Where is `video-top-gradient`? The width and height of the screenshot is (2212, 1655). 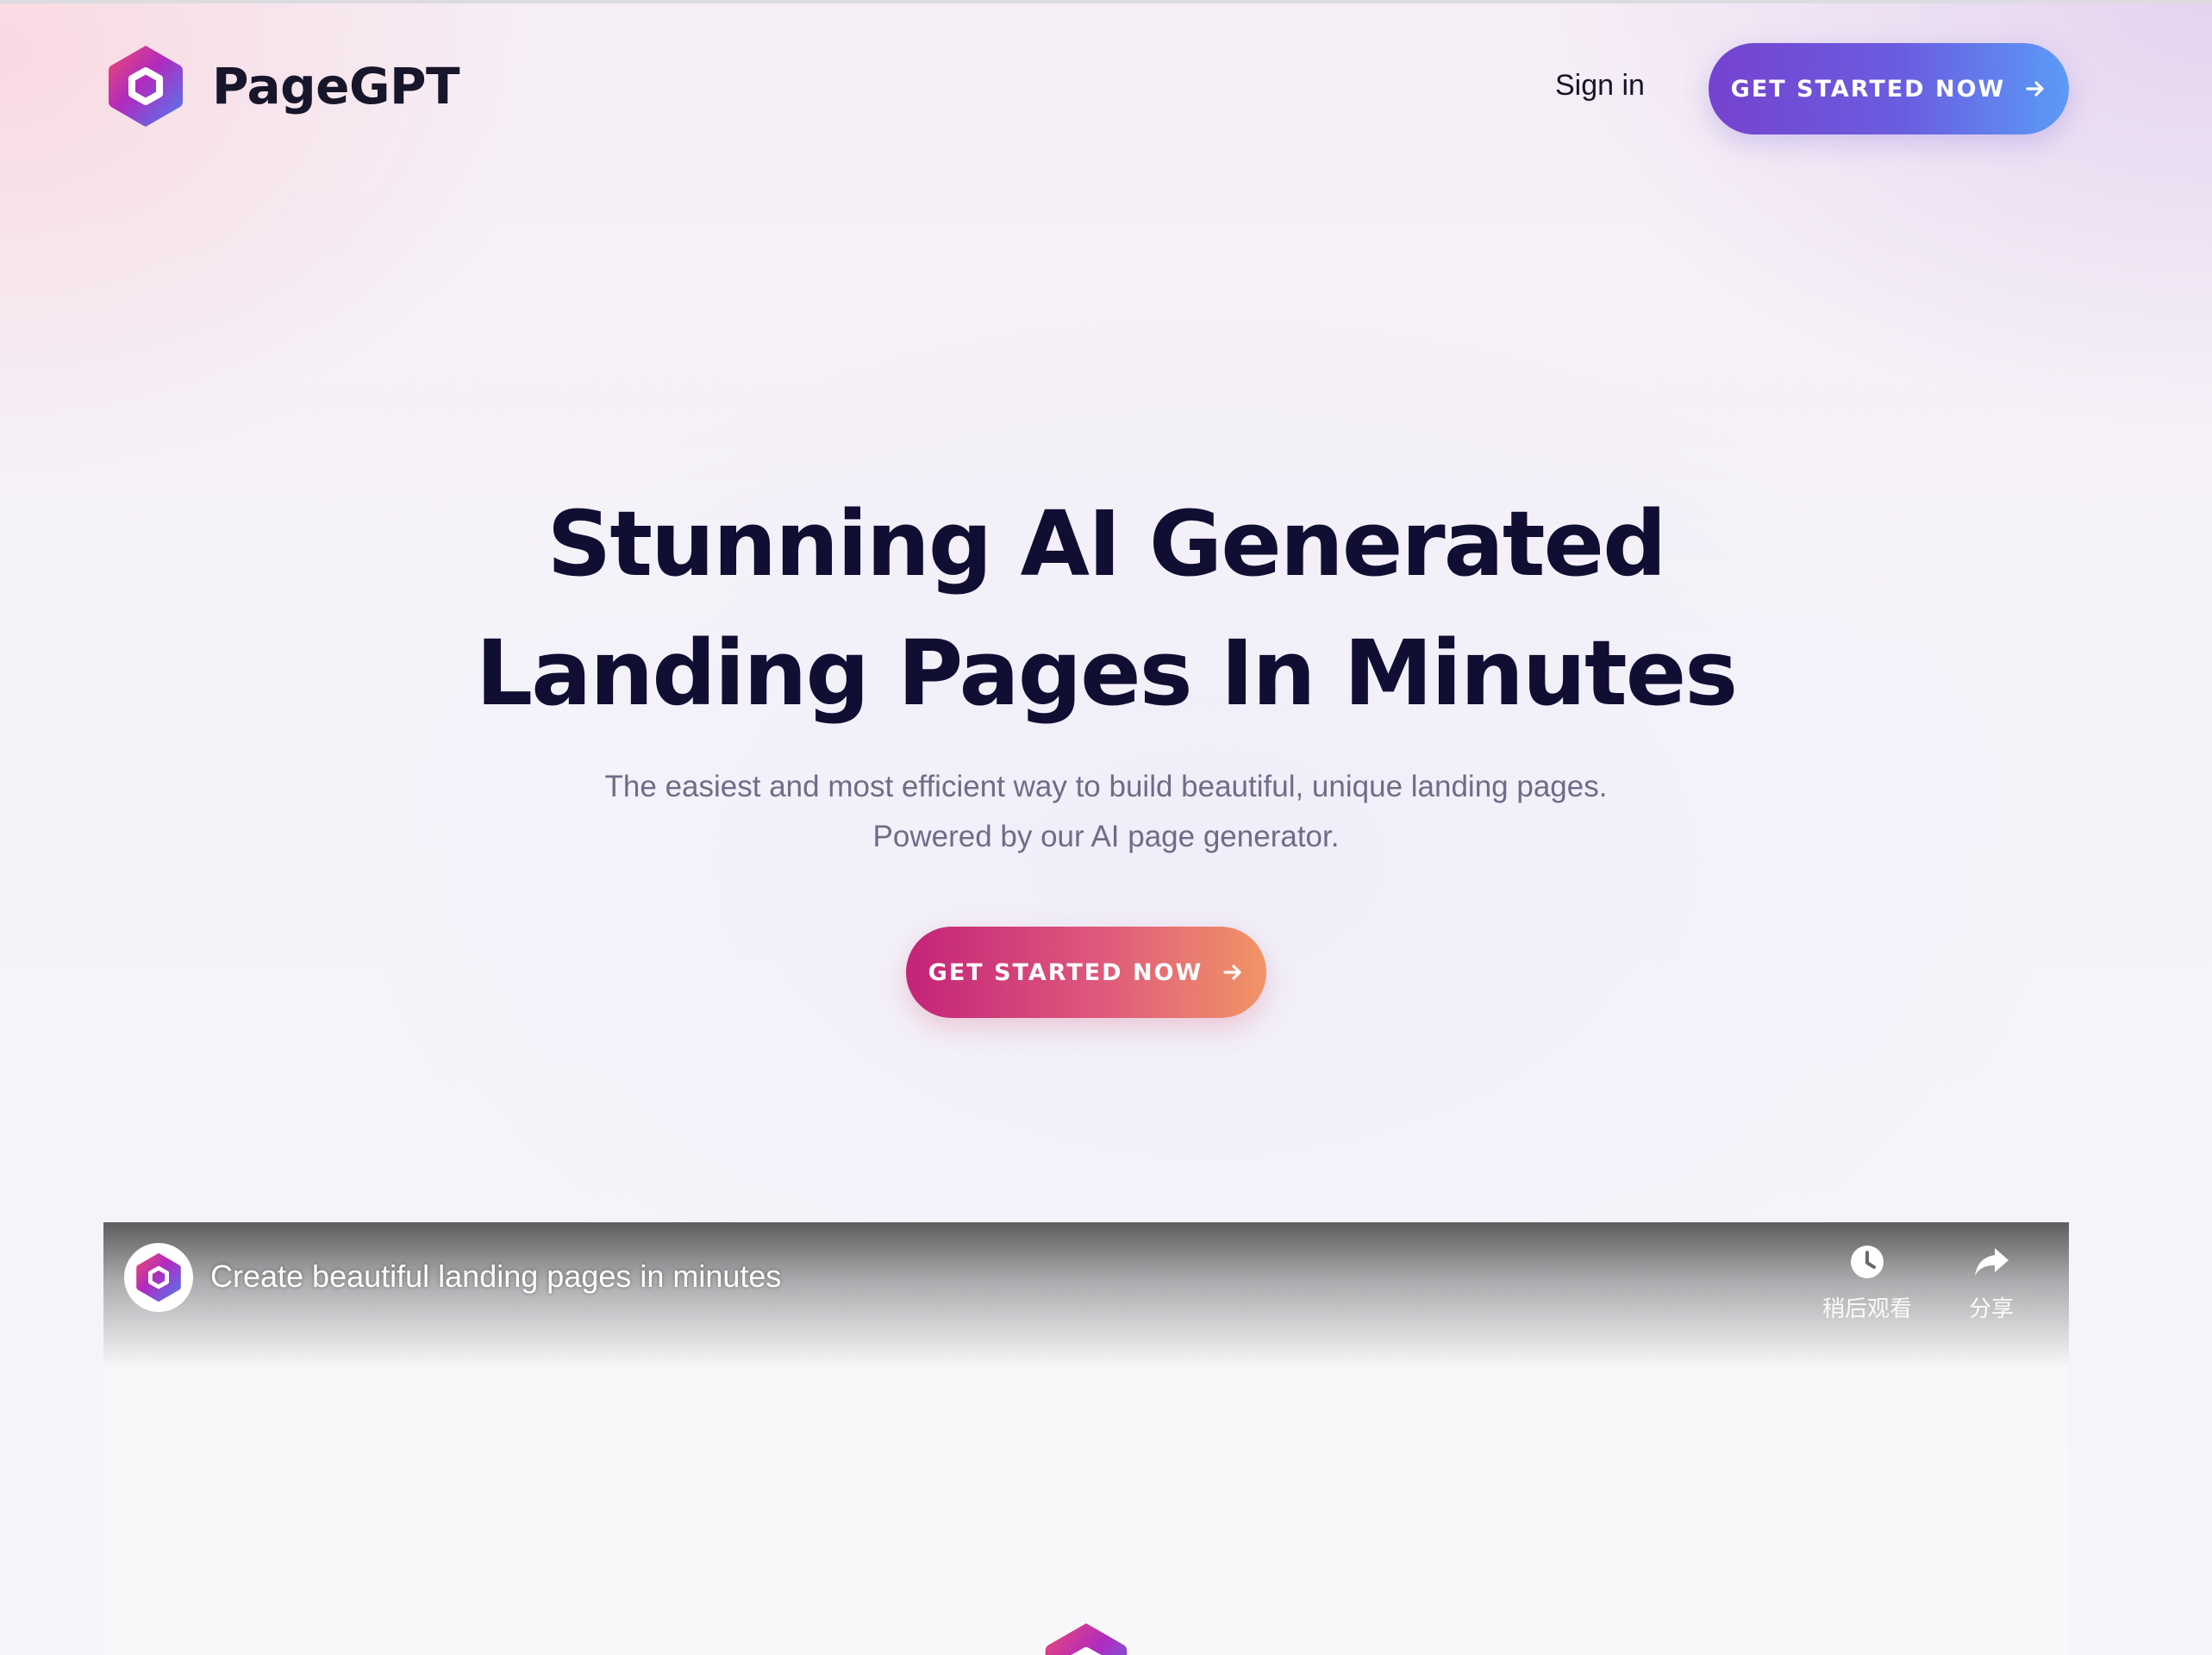
video-top-gradient is located at coordinates (1086, 1296).